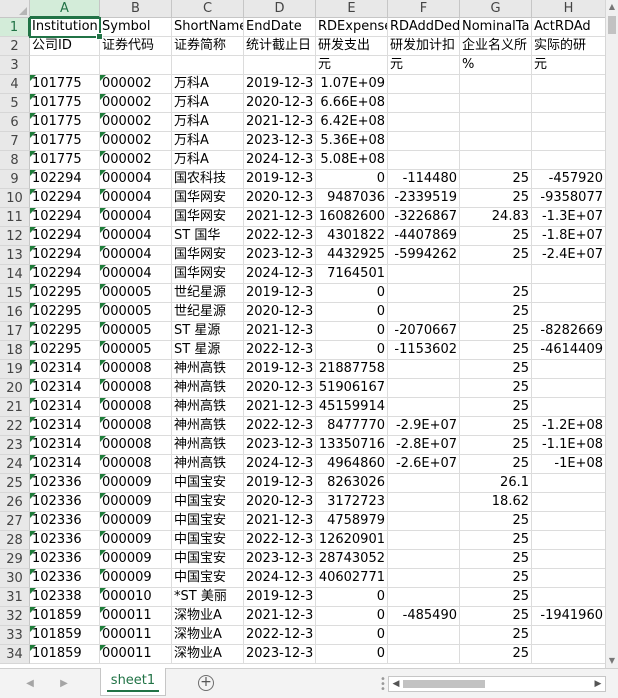  I want to click on cell-h23: -1.1E+08, so click(568, 445).